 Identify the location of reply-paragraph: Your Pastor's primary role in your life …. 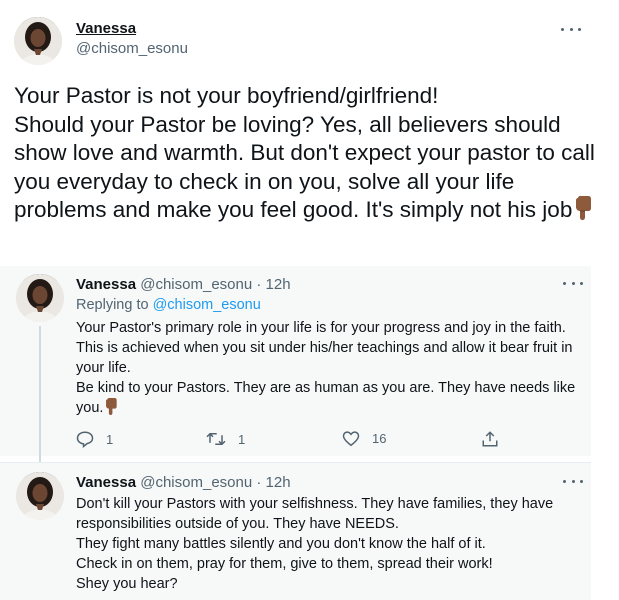
(324, 348).